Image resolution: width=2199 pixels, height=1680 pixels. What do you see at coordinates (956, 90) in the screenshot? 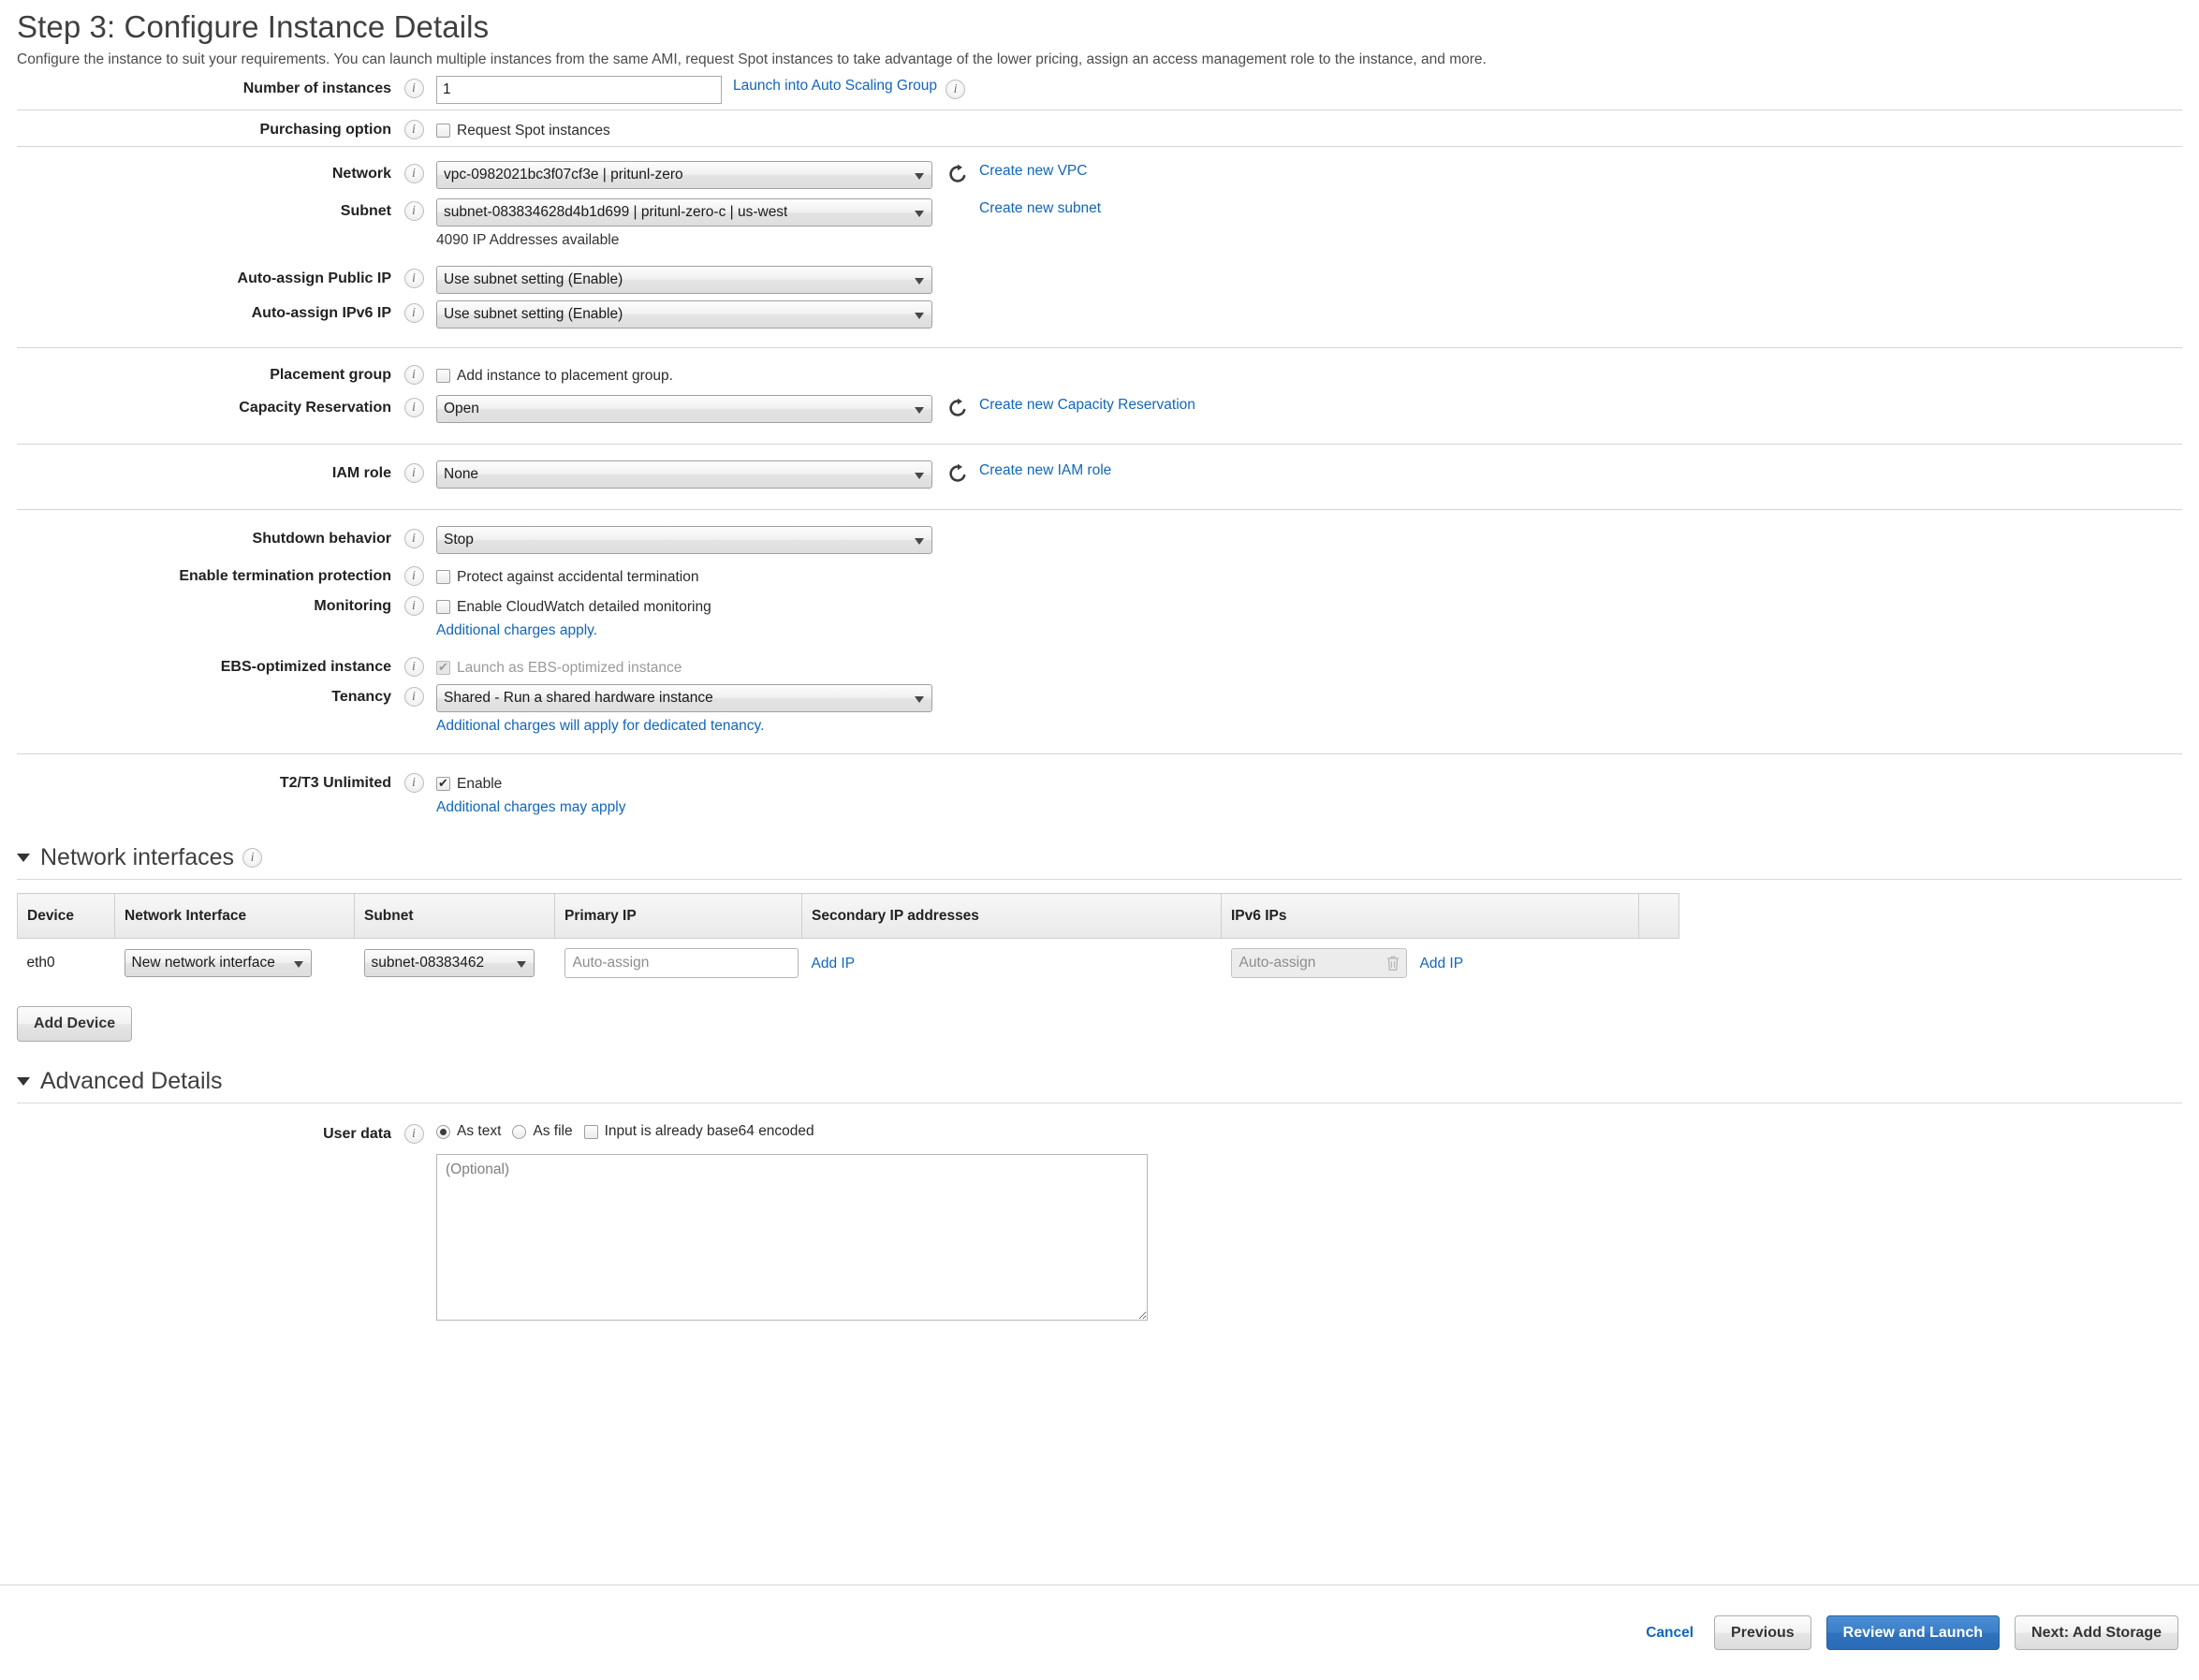
I see `info-icon-auto-scaling-group` at bounding box center [956, 90].